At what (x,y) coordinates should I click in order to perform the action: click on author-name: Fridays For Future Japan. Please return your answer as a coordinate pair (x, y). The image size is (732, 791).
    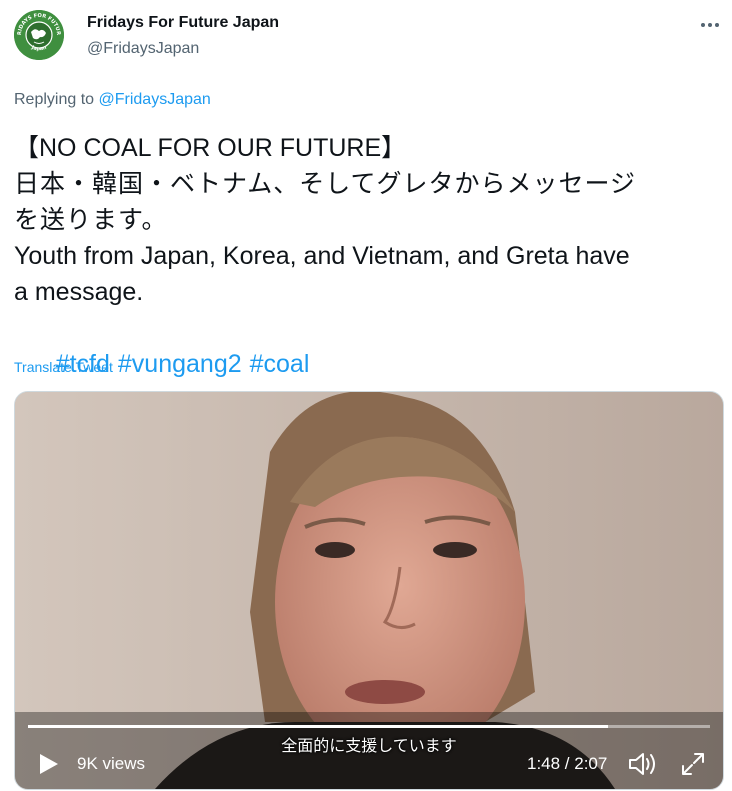
    Looking at the image, I should click on (183, 23).